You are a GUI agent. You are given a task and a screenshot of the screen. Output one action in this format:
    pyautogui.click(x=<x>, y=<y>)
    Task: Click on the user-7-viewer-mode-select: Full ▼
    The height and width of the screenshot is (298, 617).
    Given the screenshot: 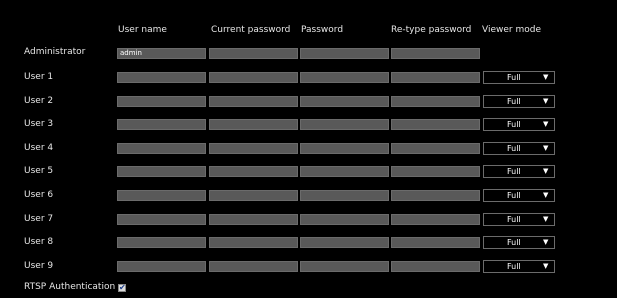 What is the action you would take?
    pyautogui.click(x=519, y=219)
    